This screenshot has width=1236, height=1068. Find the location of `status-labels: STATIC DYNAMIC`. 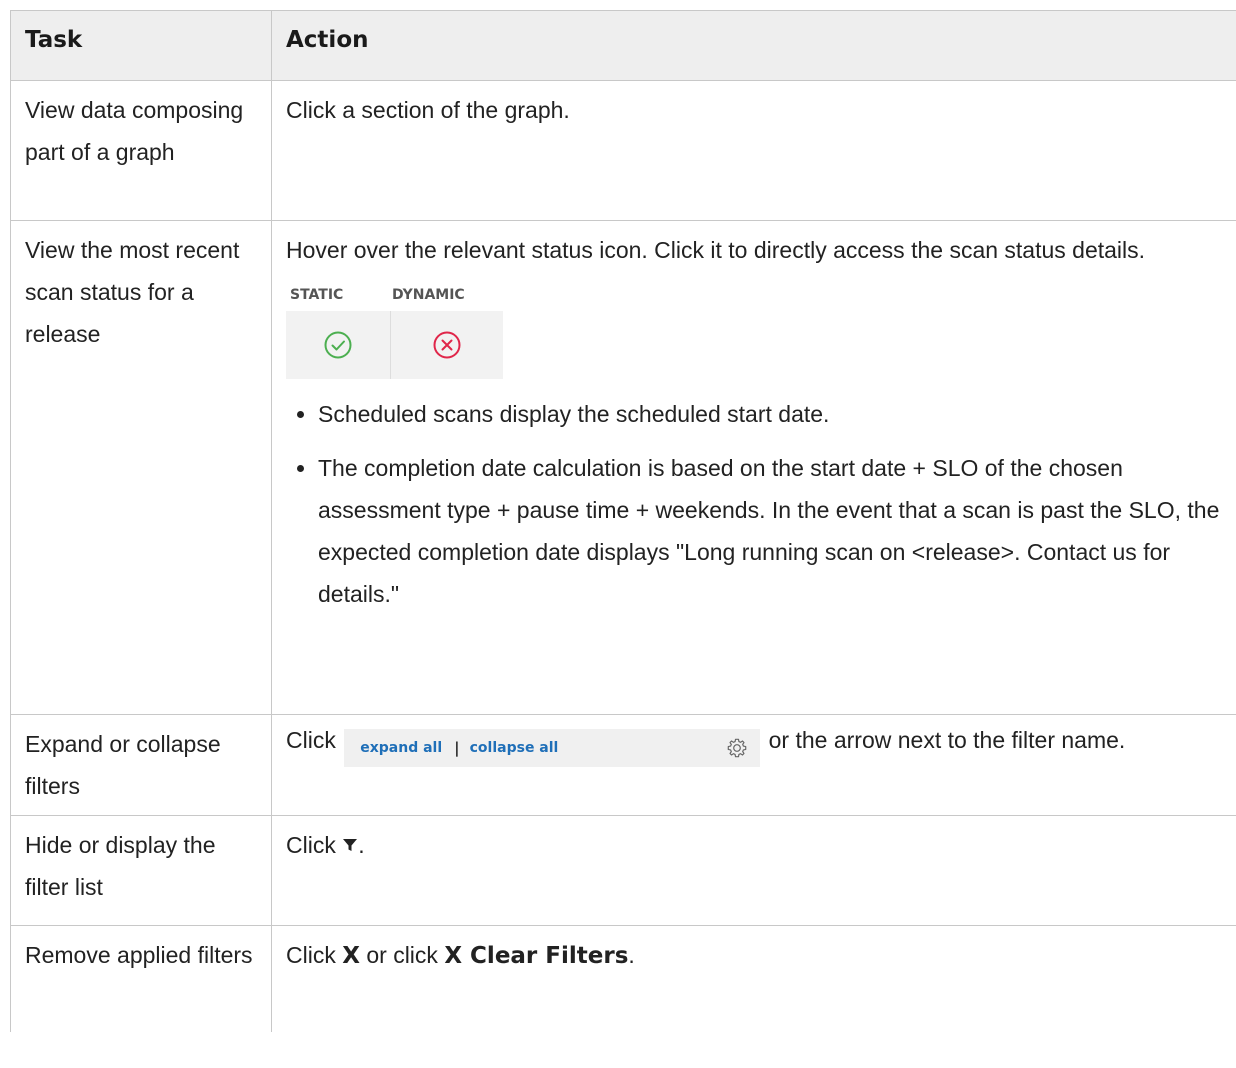

status-labels: STATIC DYNAMIC is located at coordinates (394, 298).